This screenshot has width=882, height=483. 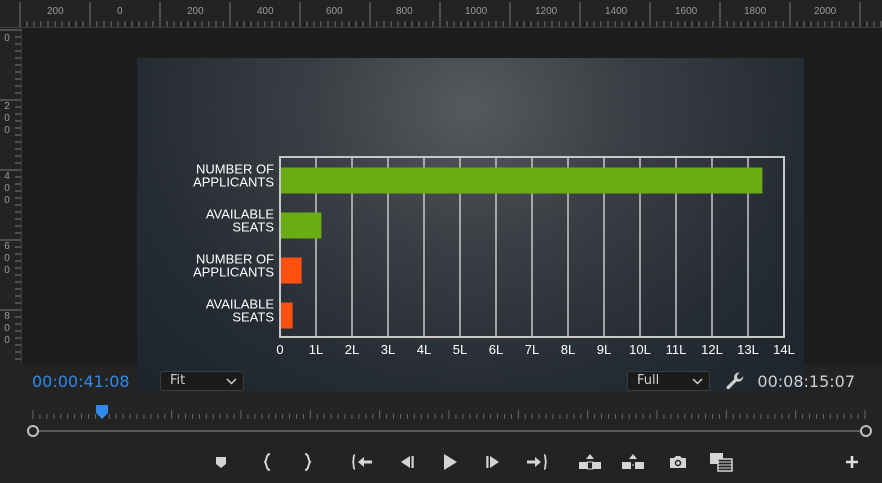 I want to click on chart-tick-label: 10L, so click(x=640, y=349).